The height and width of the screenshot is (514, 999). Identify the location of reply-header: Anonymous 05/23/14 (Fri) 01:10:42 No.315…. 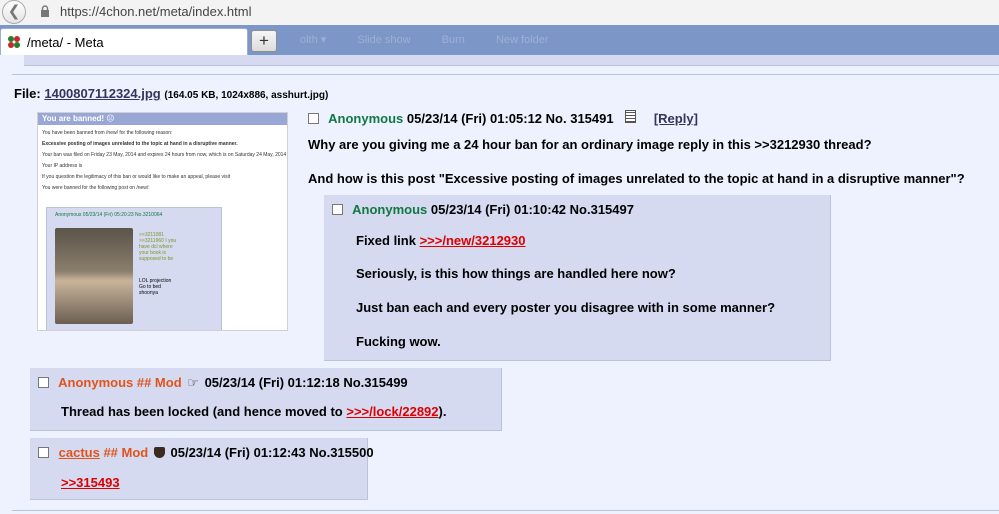
(483, 209).